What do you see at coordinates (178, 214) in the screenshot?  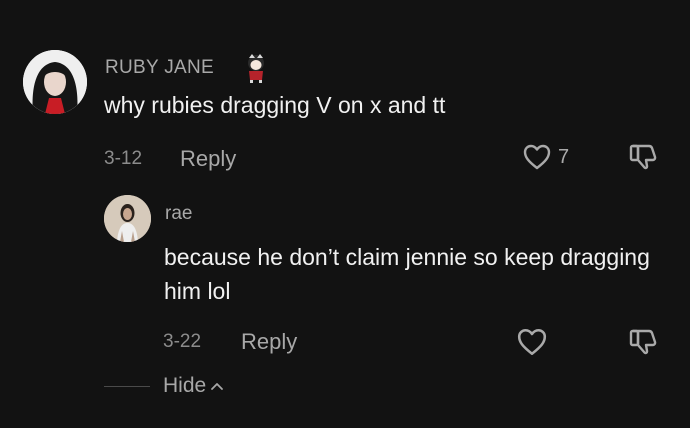 I see `reply-username: rae` at bounding box center [178, 214].